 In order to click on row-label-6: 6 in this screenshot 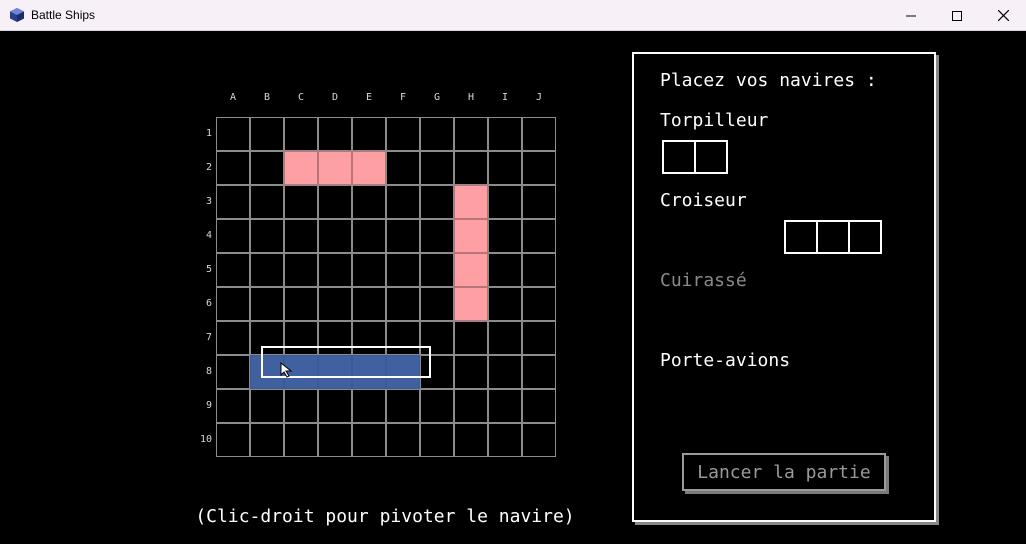, I will do `click(208, 303)`.